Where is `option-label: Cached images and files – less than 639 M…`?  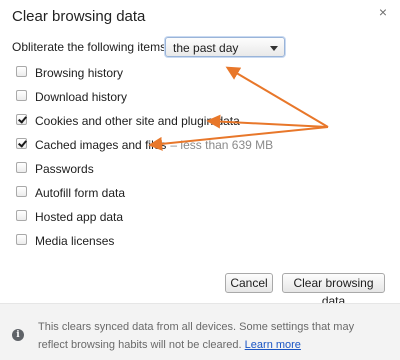 option-label: Cached images and files – less than 639 M… is located at coordinates (154, 145).